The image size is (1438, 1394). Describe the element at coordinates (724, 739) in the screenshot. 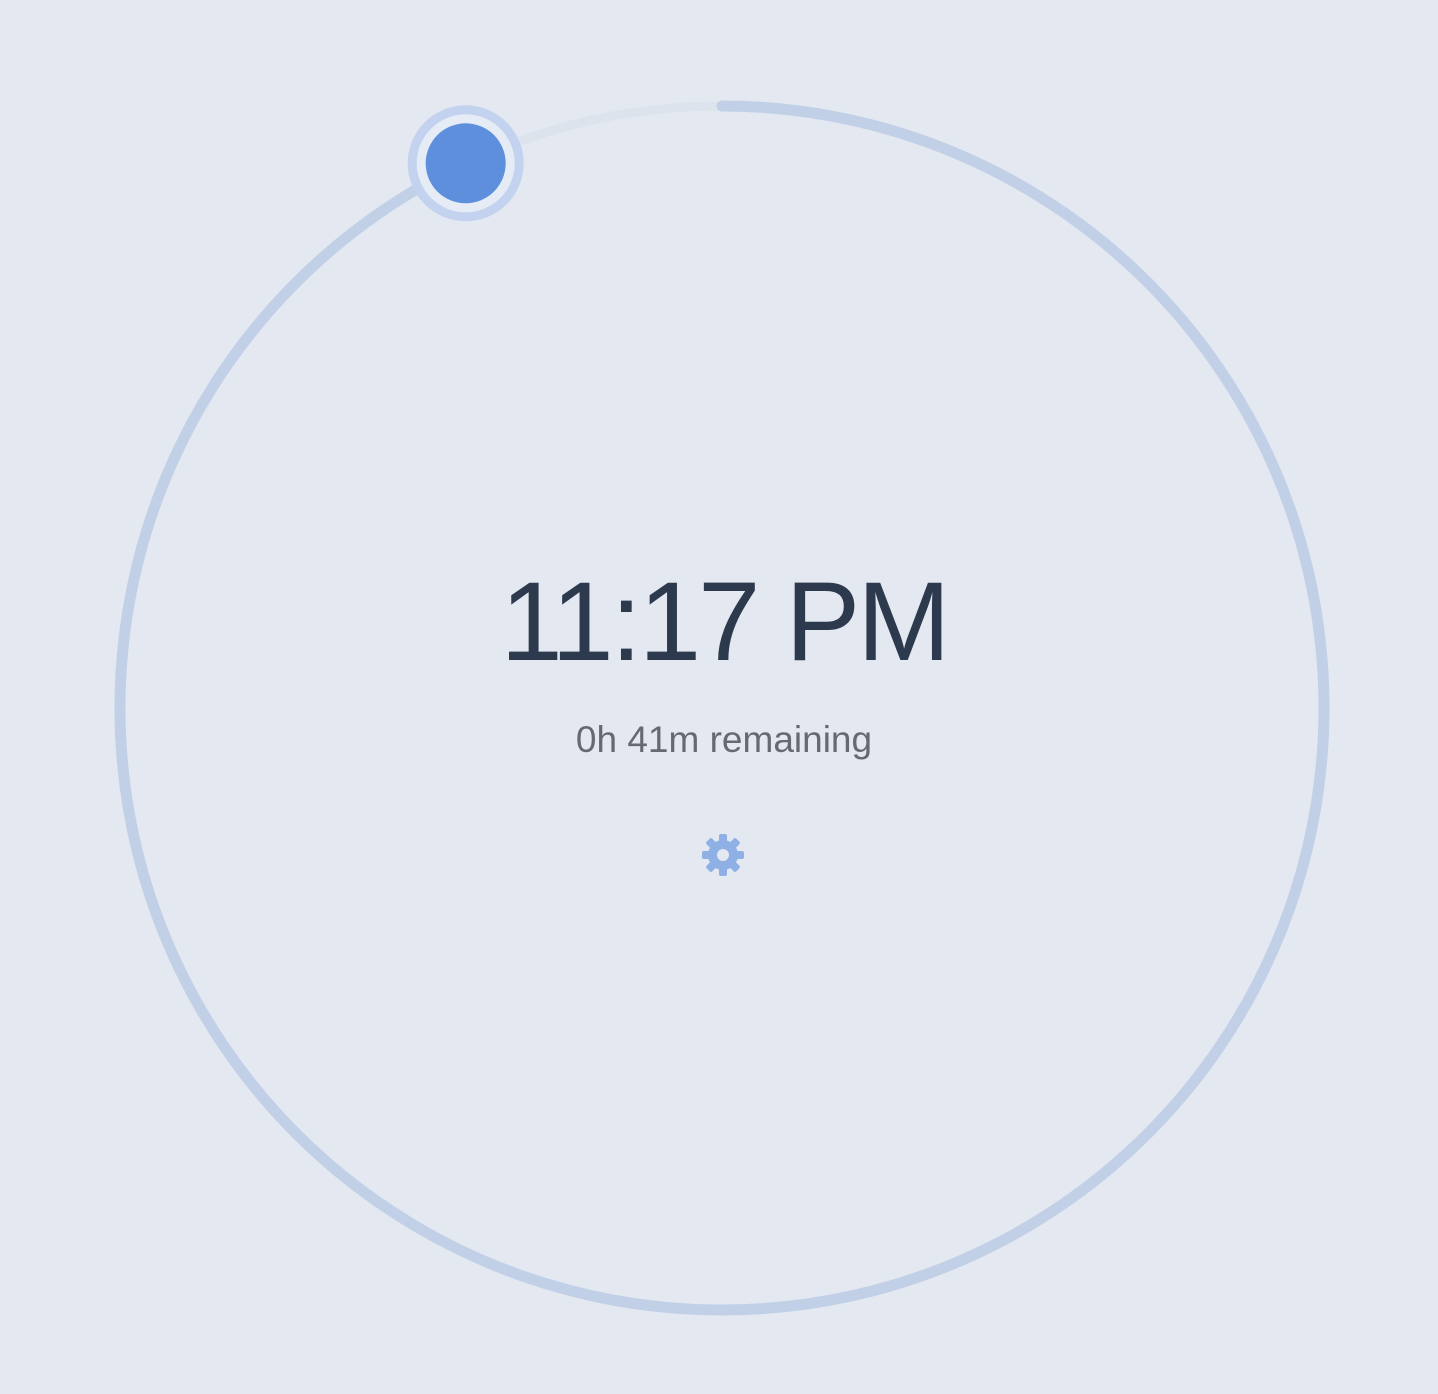

I see `time-remaining-label: 0h 41m remaining` at that location.